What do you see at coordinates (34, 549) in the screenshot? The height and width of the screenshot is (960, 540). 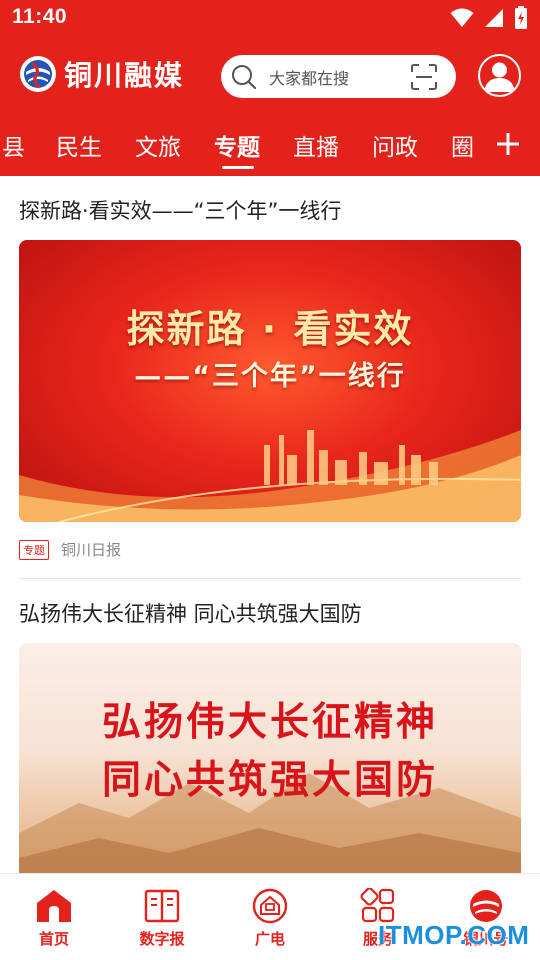 I see `topic-tag: 专题` at bounding box center [34, 549].